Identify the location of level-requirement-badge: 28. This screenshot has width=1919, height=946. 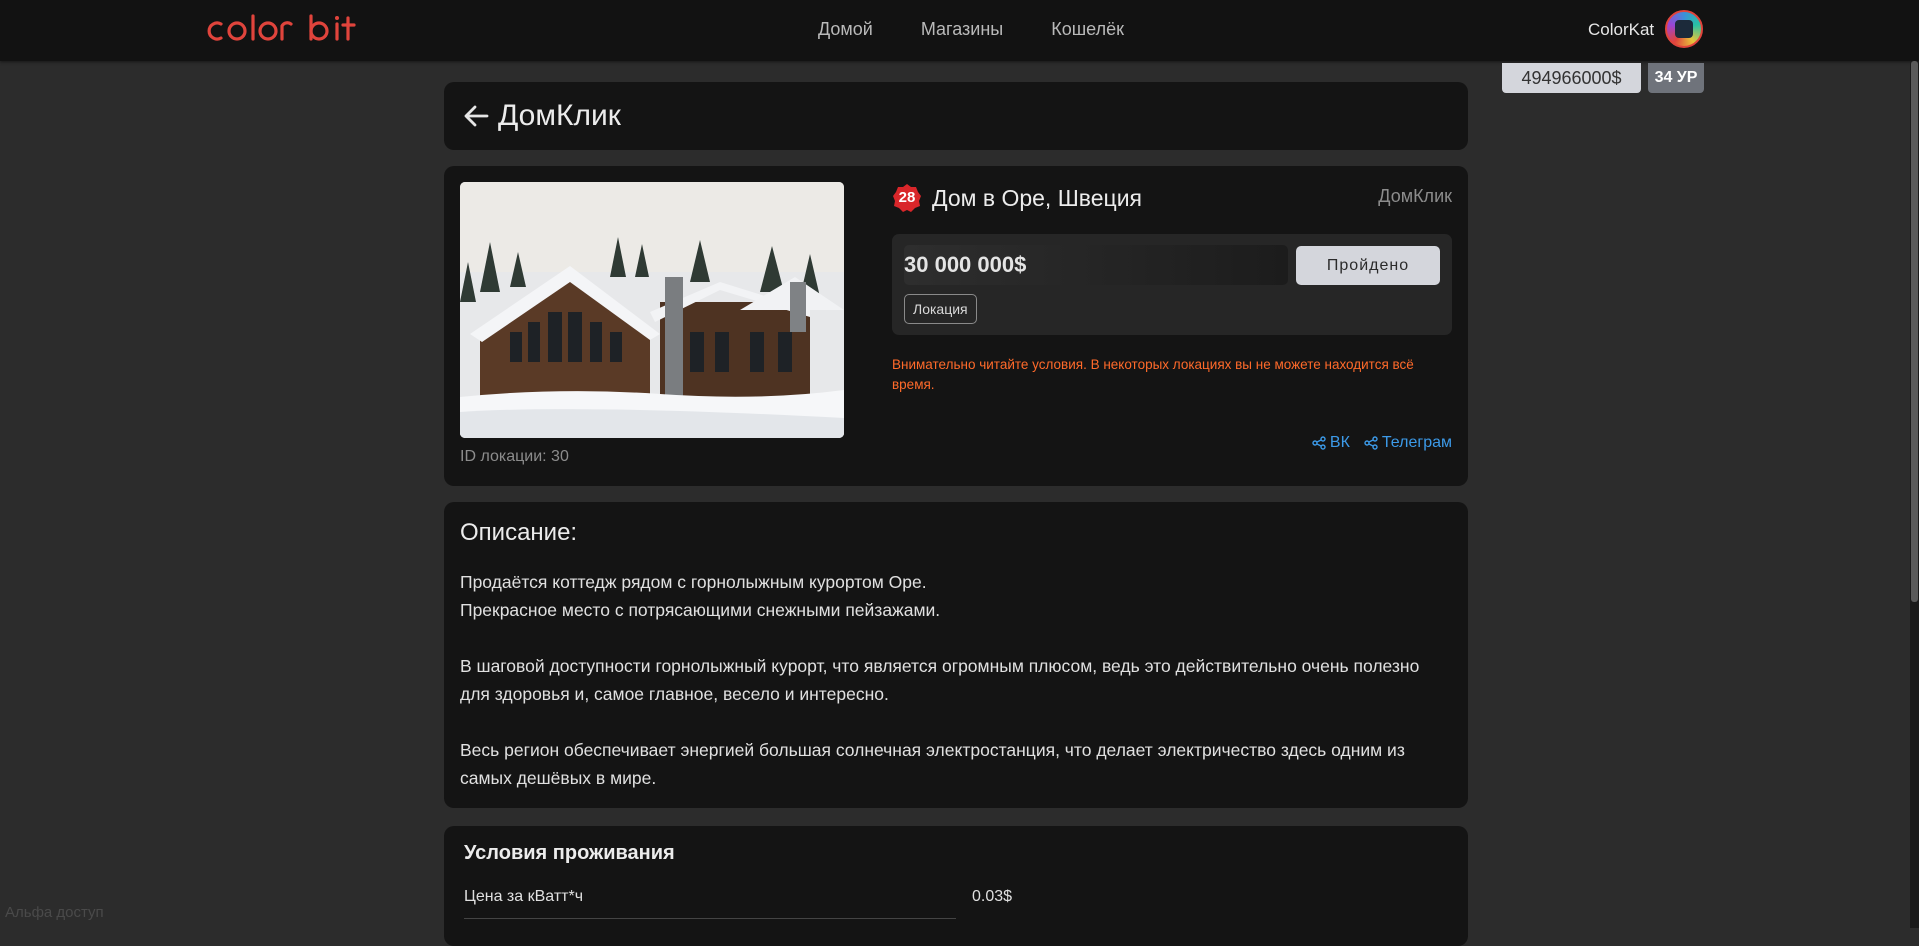
(907, 198).